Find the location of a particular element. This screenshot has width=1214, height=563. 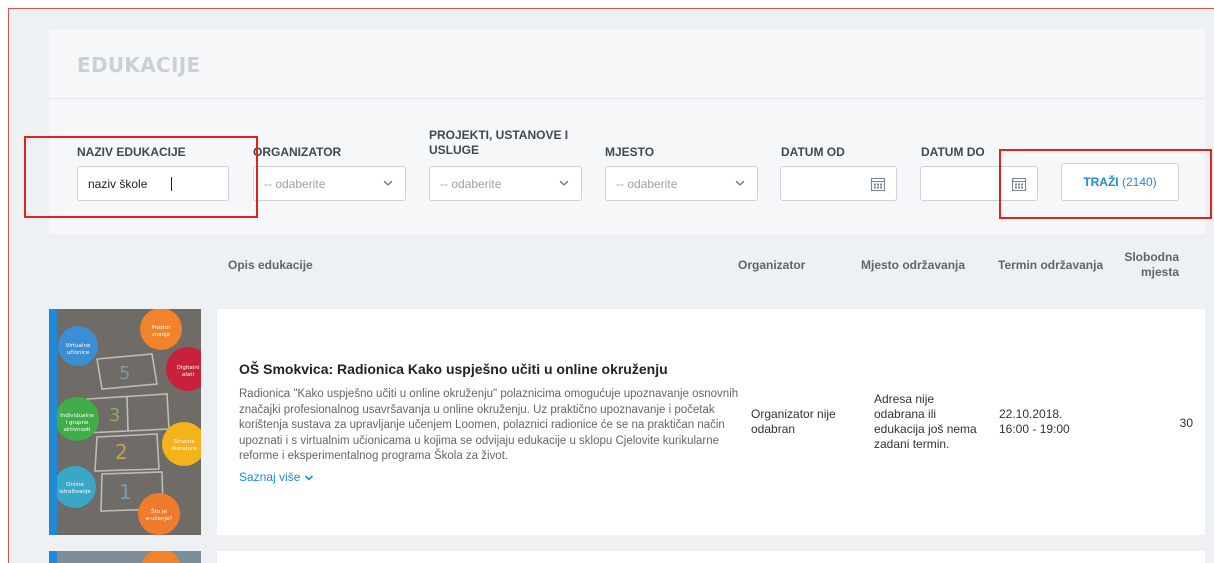

svg-text: Prostor is located at coordinates (161, 328).